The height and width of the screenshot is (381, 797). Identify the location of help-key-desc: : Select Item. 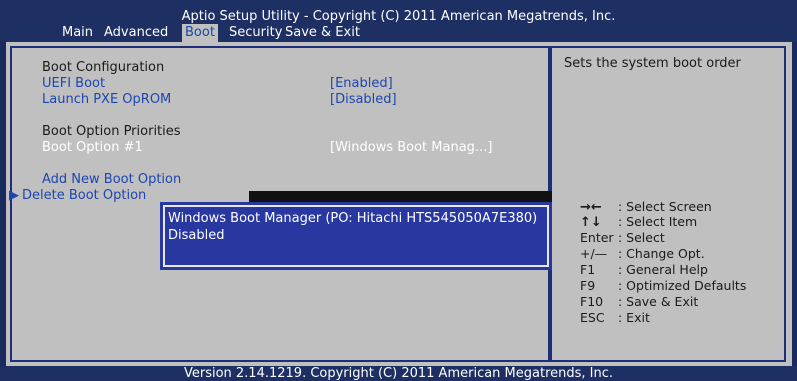
(658, 221).